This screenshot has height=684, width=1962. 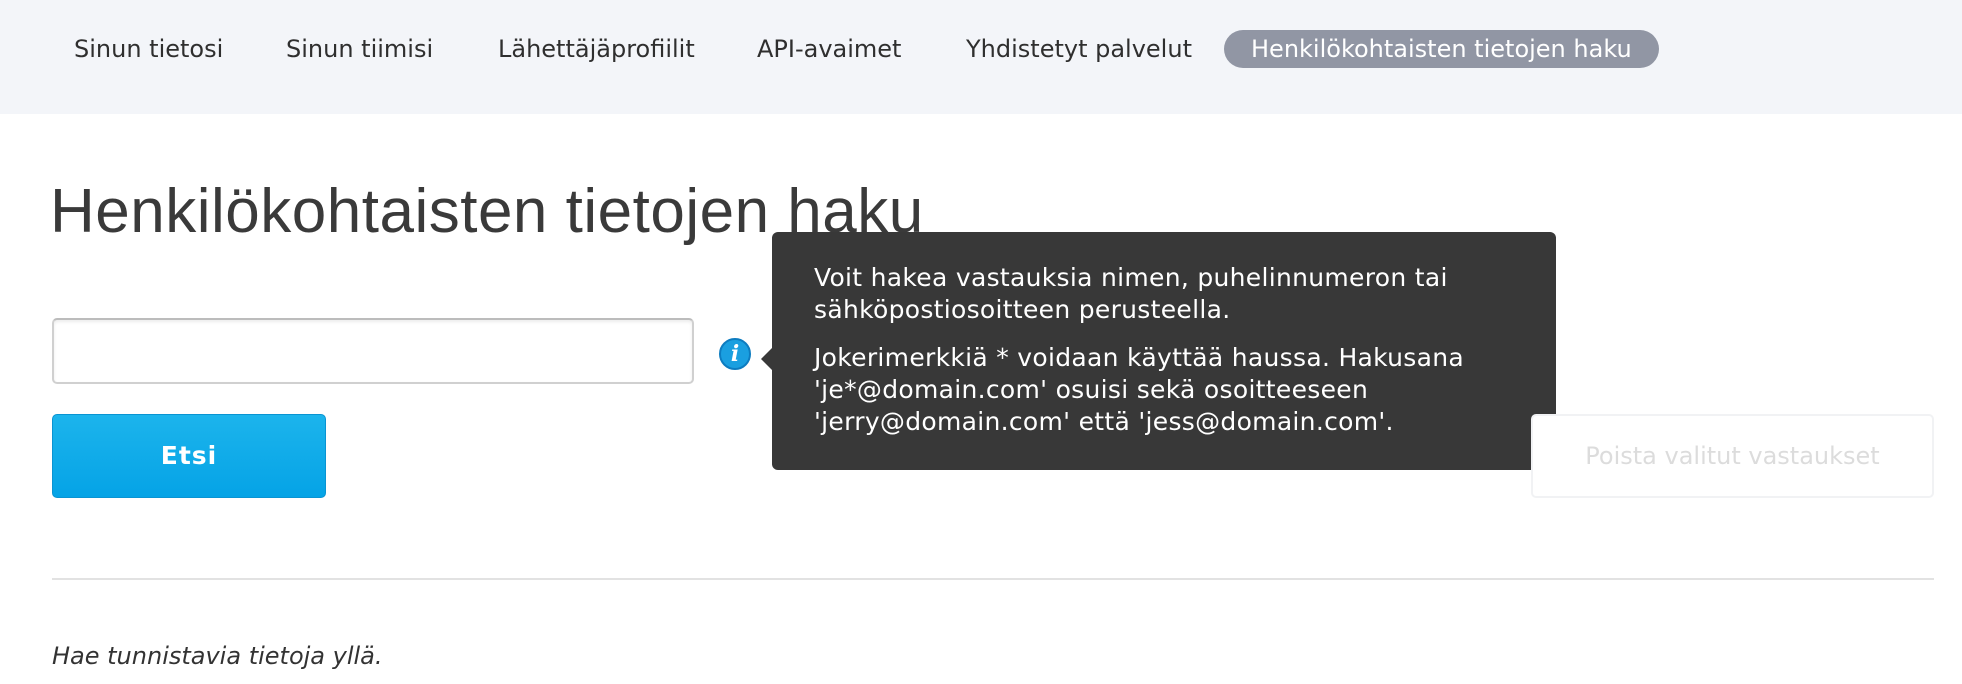 I want to click on delete-selected-button: Poista valitut vastaukset, so click(x=1732, y=456).